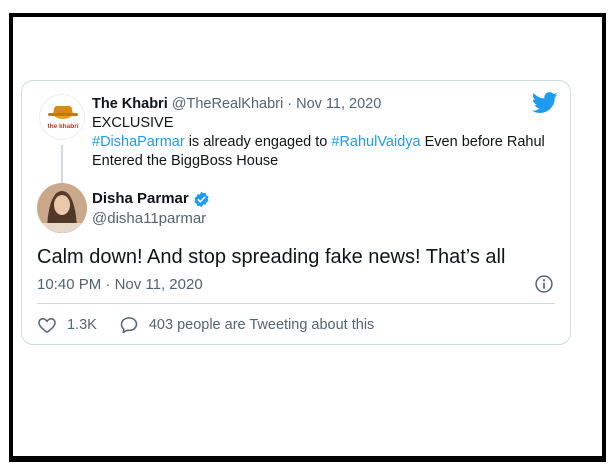  Describe the element at coordinates (151, 219) in the screenshot. I see `author-handle: @disha11parmar` at that location.